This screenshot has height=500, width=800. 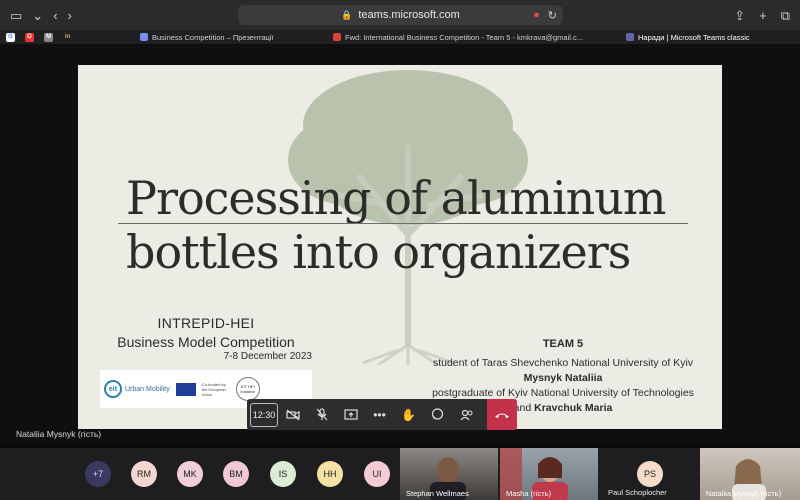 What do you see at coordinates (337, 37) in the screenshot?
I see `gmail-icon` at bounding box center [337, 37].